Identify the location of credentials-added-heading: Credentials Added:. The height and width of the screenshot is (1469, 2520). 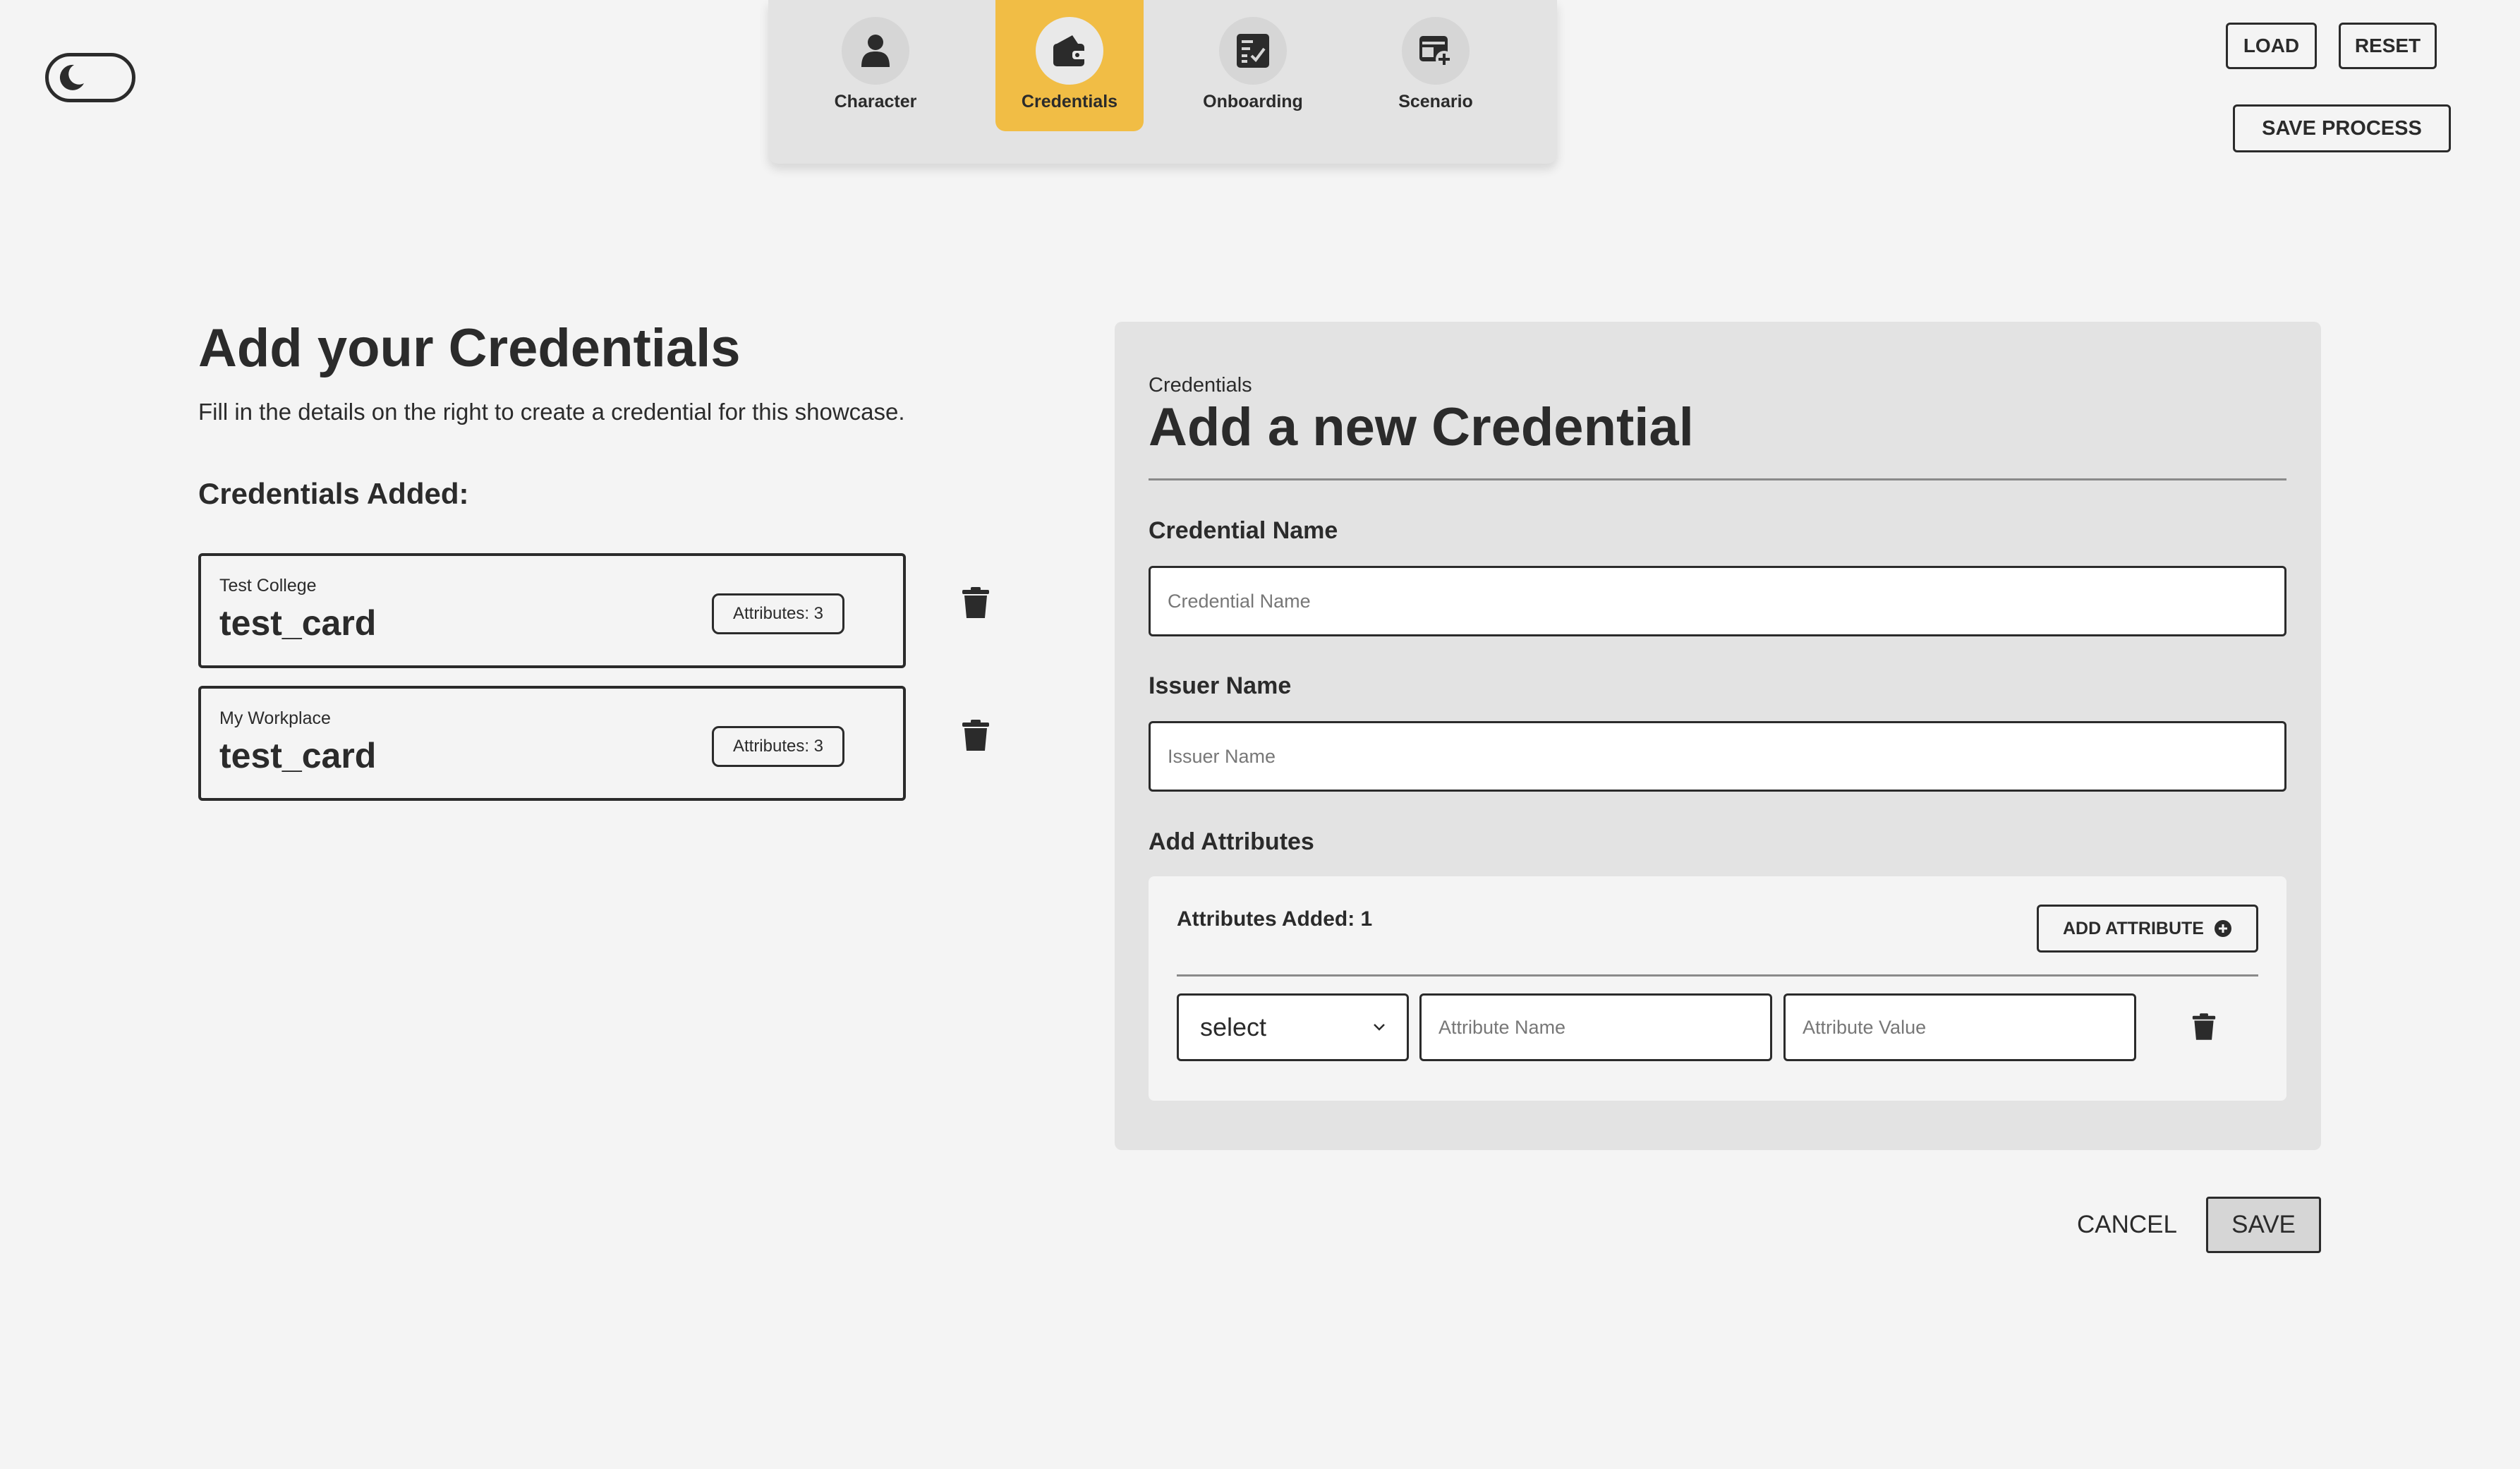
(334, 493).